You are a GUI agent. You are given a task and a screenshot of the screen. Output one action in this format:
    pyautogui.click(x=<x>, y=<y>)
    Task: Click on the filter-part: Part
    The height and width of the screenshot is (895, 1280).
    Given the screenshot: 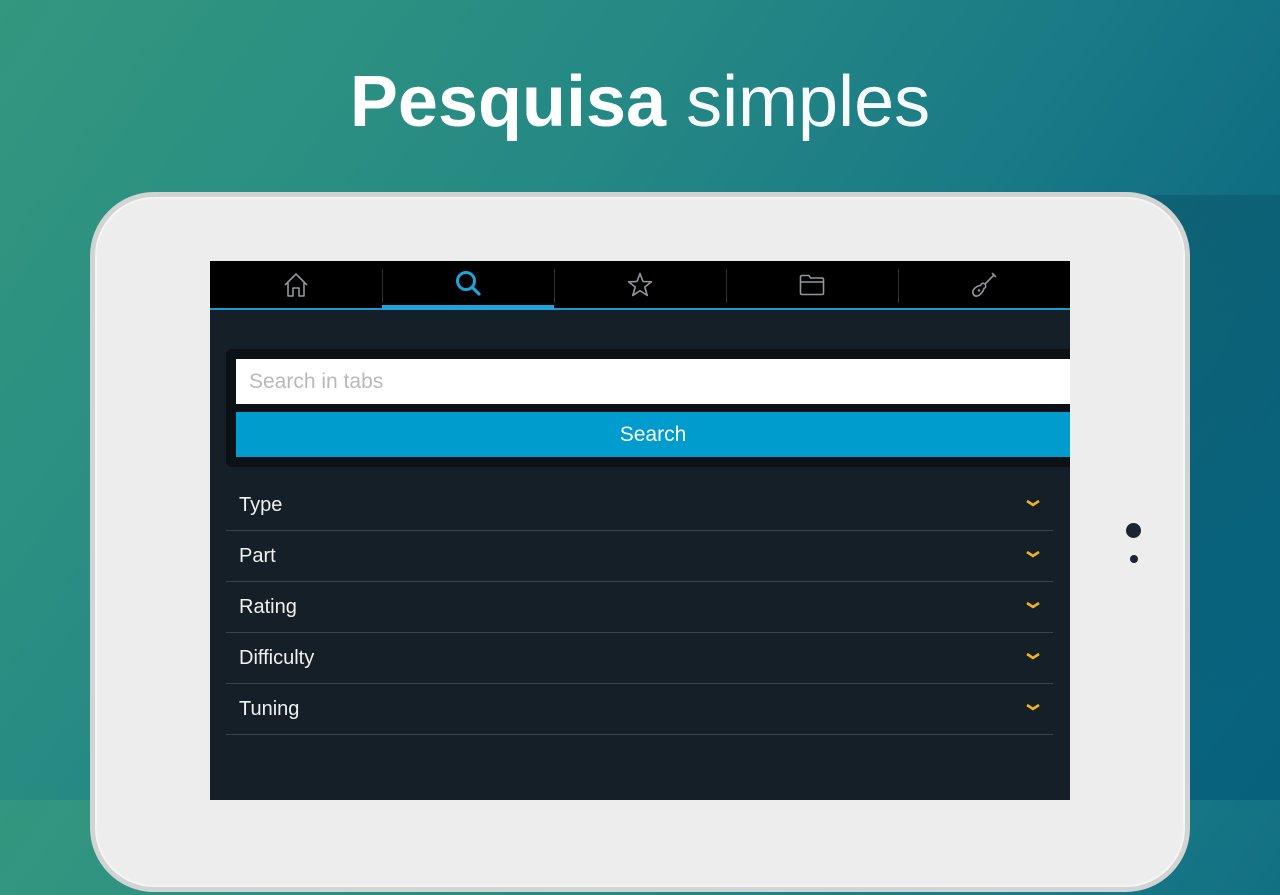 What is the action you would take?
    pyautogui.click(x=639, y=556)
    